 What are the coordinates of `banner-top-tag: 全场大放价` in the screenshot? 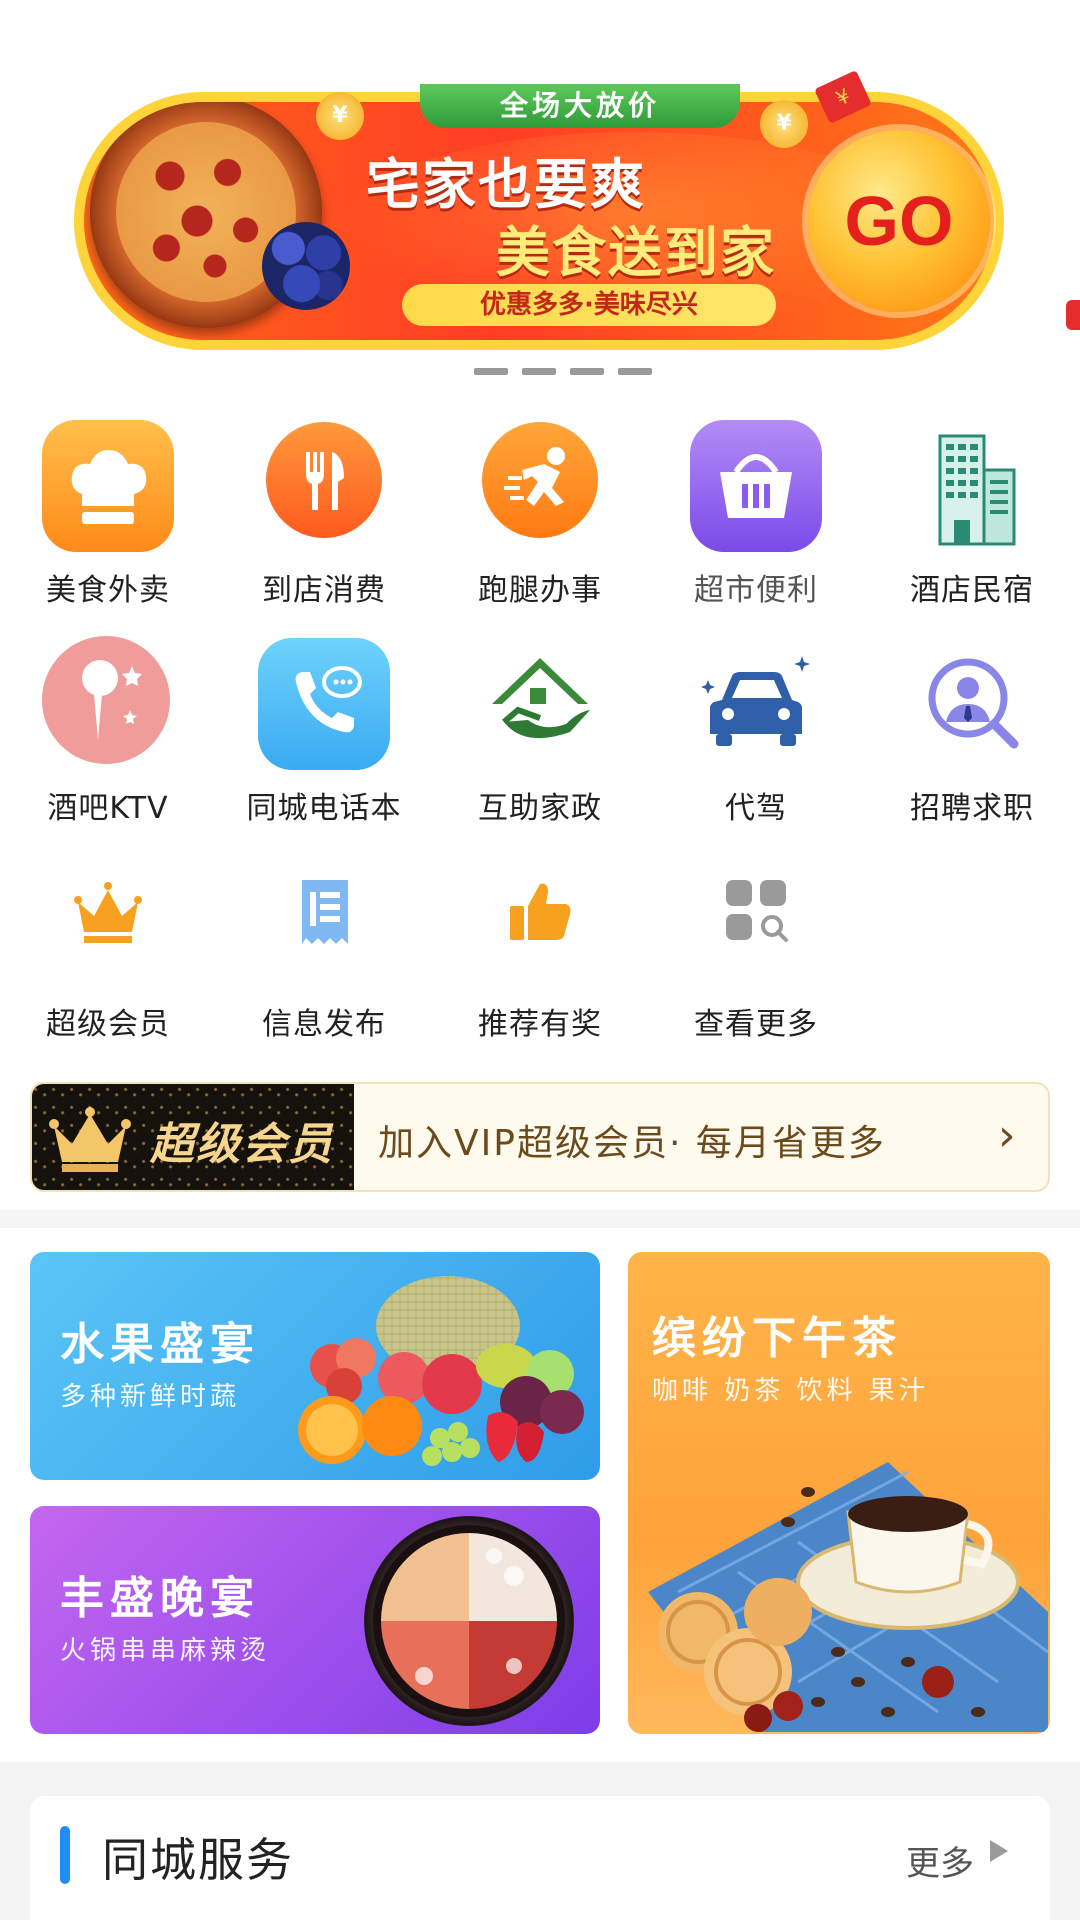 It's located at (580, 106).